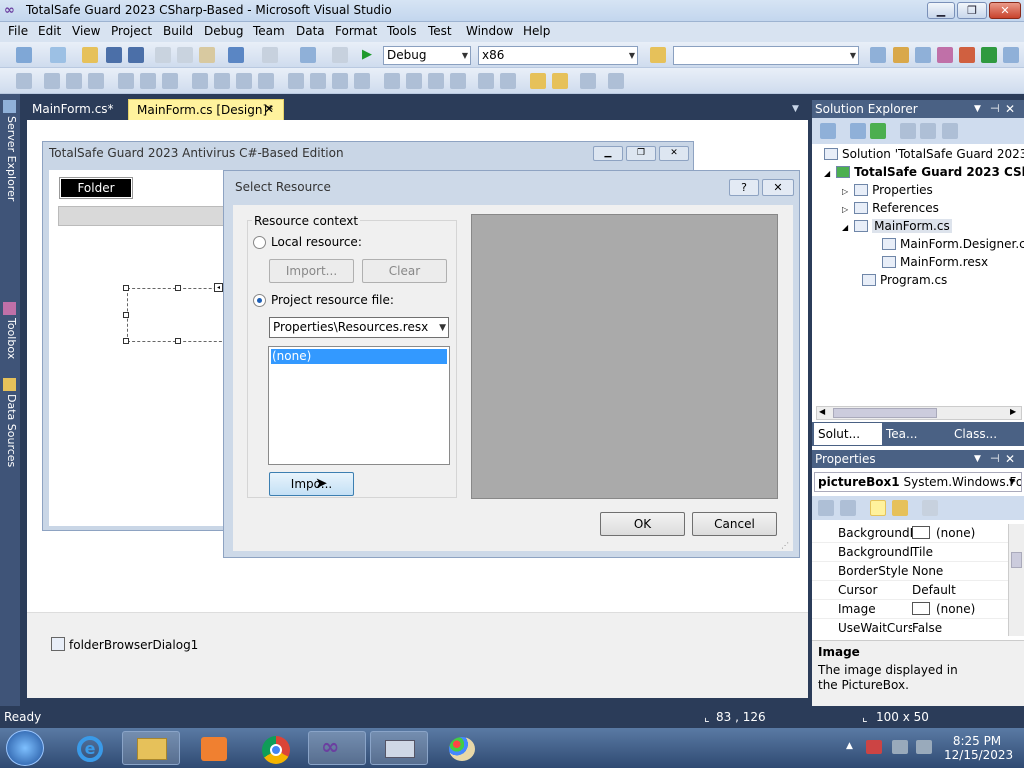  Describe the element at coordinates (900, 508) in the screenshot. I see `events-icon` at that location.